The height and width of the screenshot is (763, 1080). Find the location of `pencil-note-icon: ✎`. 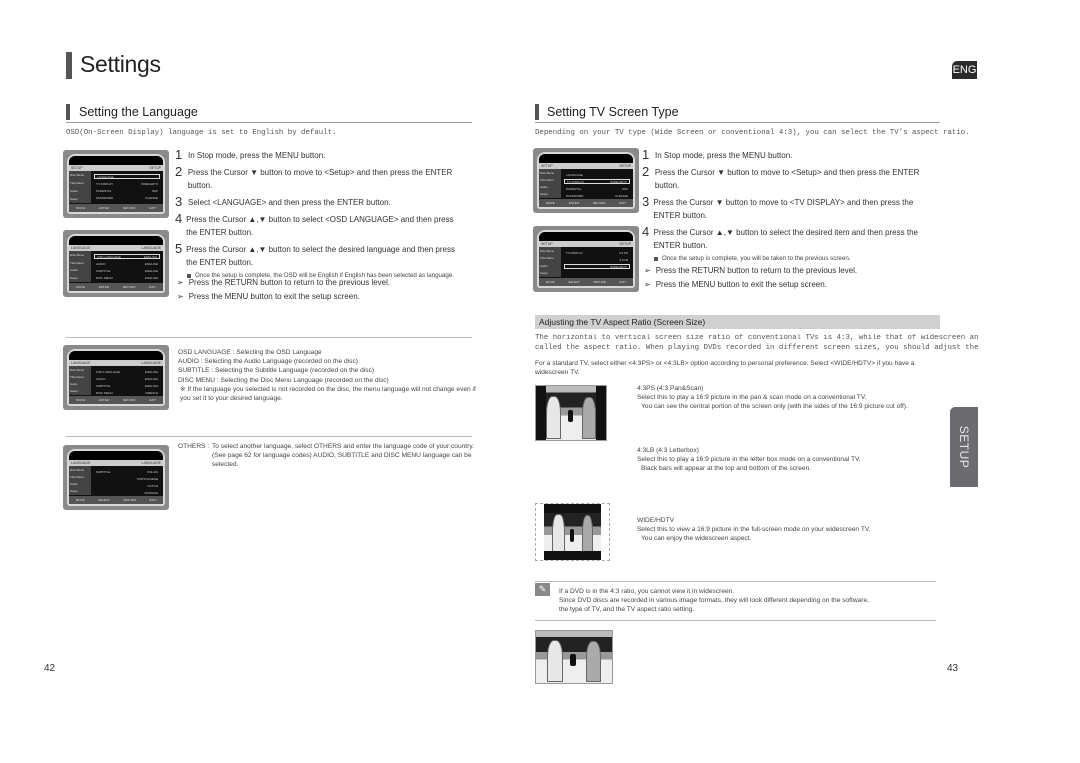

pencil-note-icon: ✎ is located at coordinates (542, 589).